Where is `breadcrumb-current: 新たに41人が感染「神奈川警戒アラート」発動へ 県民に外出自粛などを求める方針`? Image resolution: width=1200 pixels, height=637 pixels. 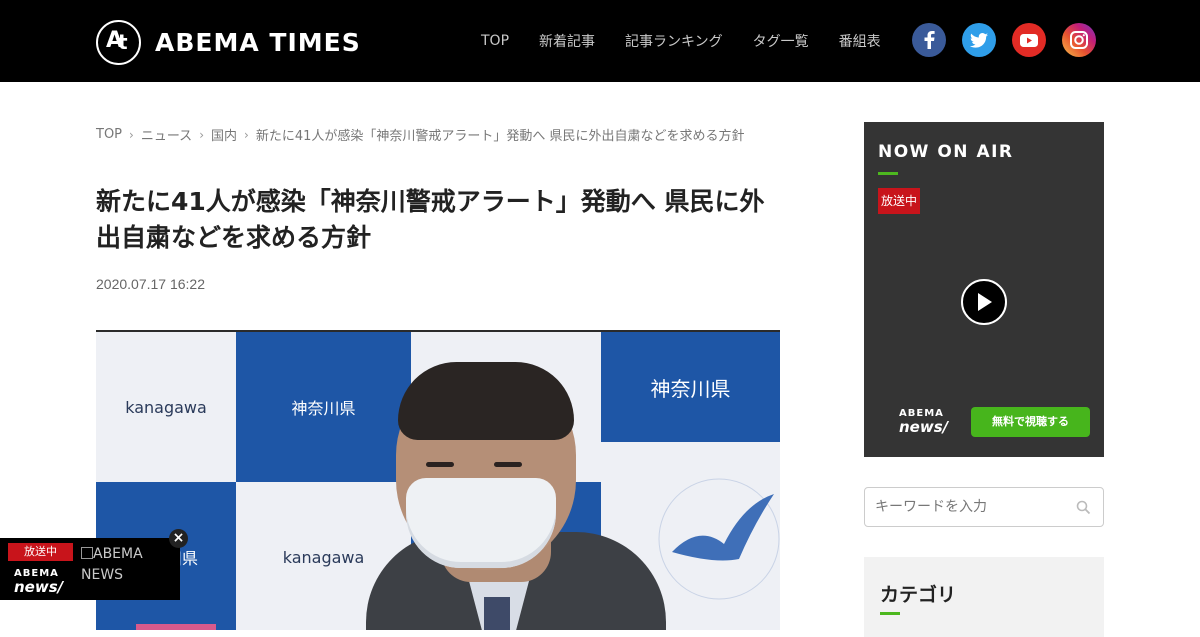
breadcrumb-current: 新たに41人が感染「神奈川警戒アラート」発動へ 県民に外出自粛などを求める方針 is located at coordinates (500, 136).